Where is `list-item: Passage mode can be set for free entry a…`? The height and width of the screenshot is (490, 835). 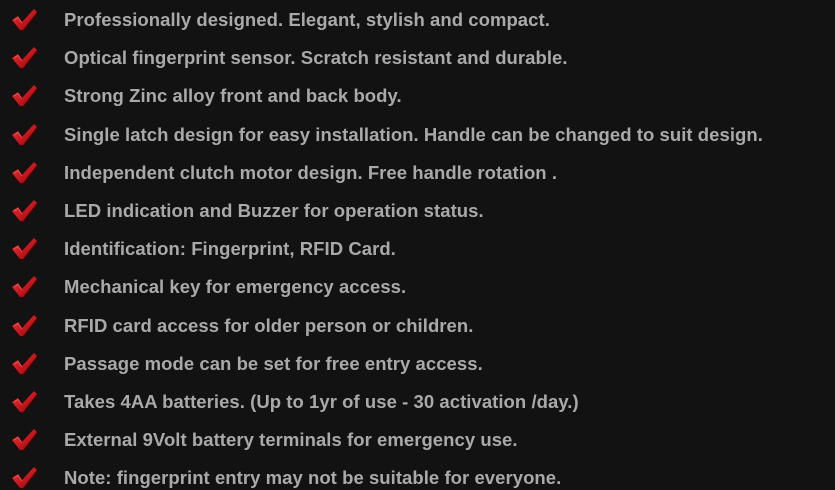
list-item: Passage mode can be set for free entry a… is located at coordinates (417, 364).